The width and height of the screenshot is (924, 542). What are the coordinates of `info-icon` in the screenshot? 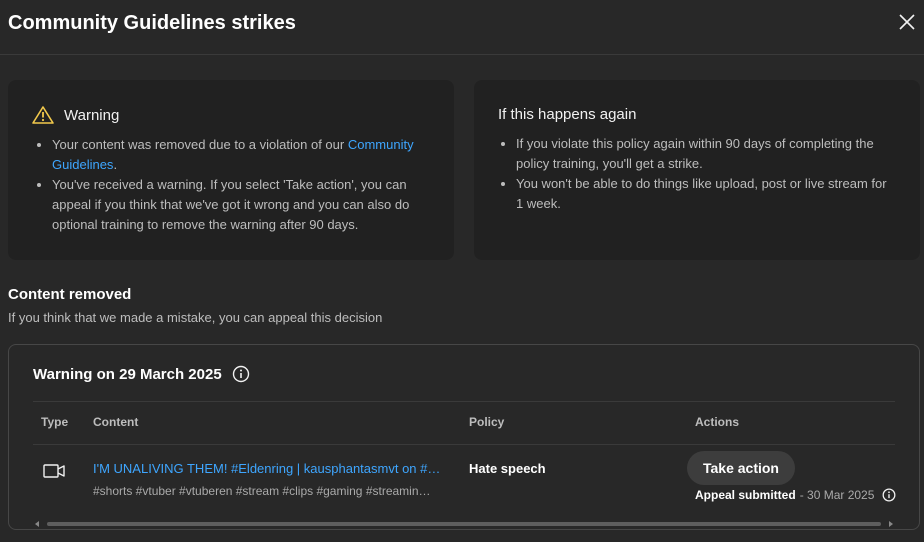 It's located at (241, 374).